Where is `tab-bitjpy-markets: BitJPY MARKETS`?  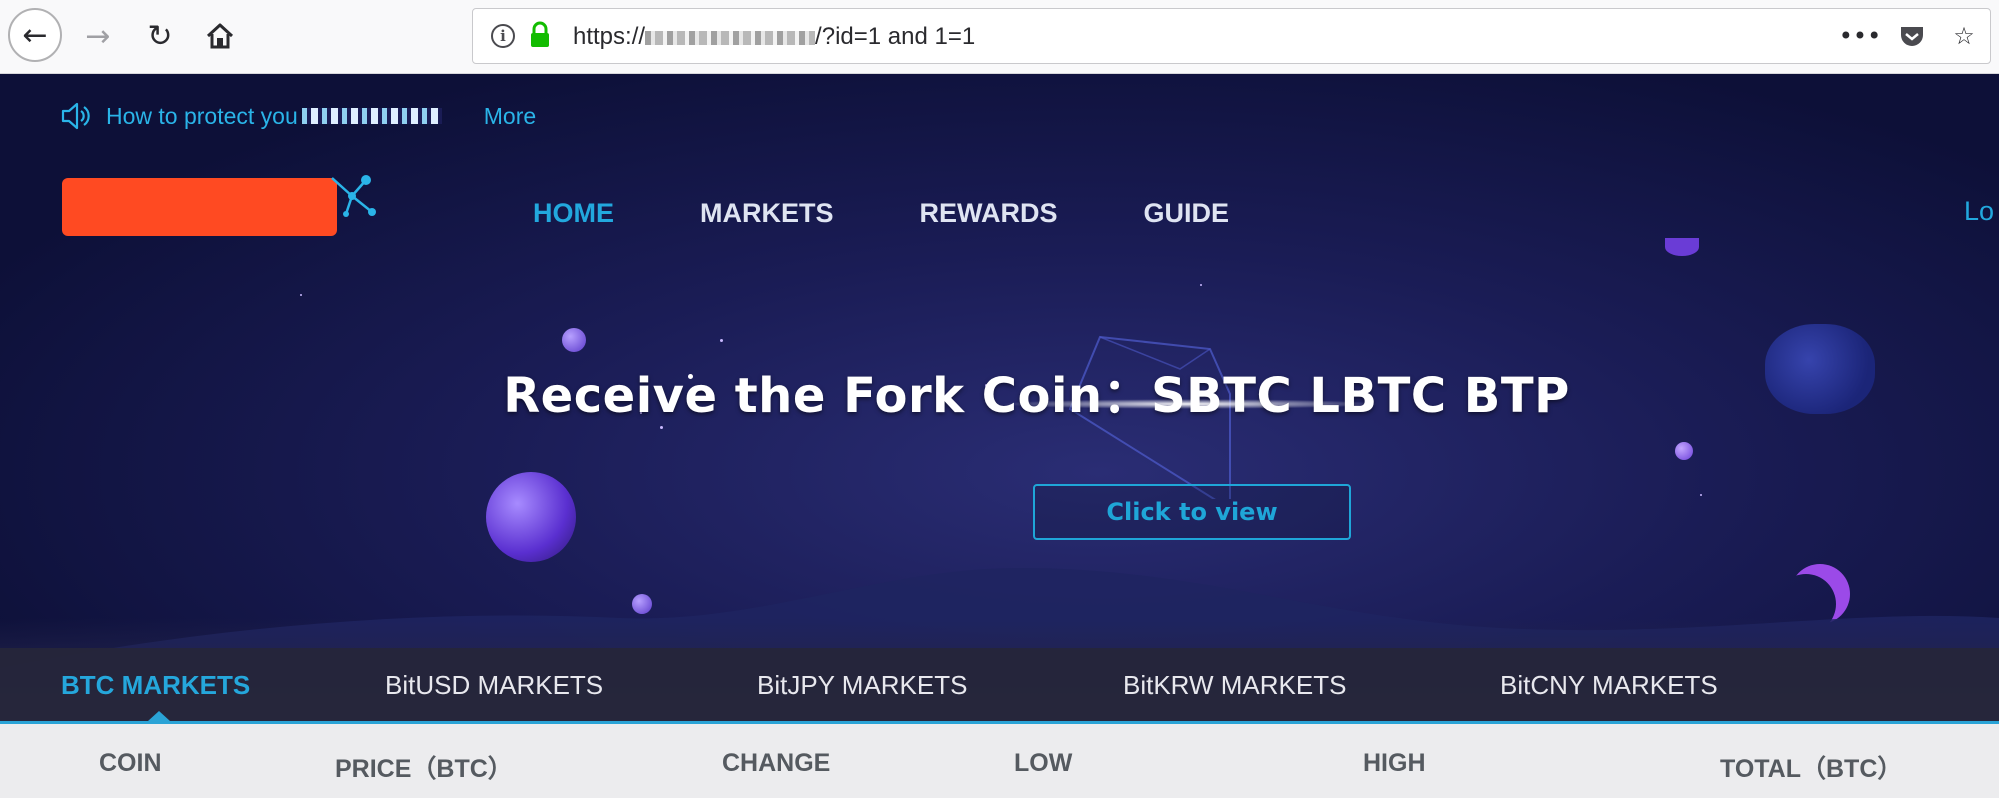
tab-bitjpy-markets: BitJPY MARKETS is located at coordinates (862, 685).